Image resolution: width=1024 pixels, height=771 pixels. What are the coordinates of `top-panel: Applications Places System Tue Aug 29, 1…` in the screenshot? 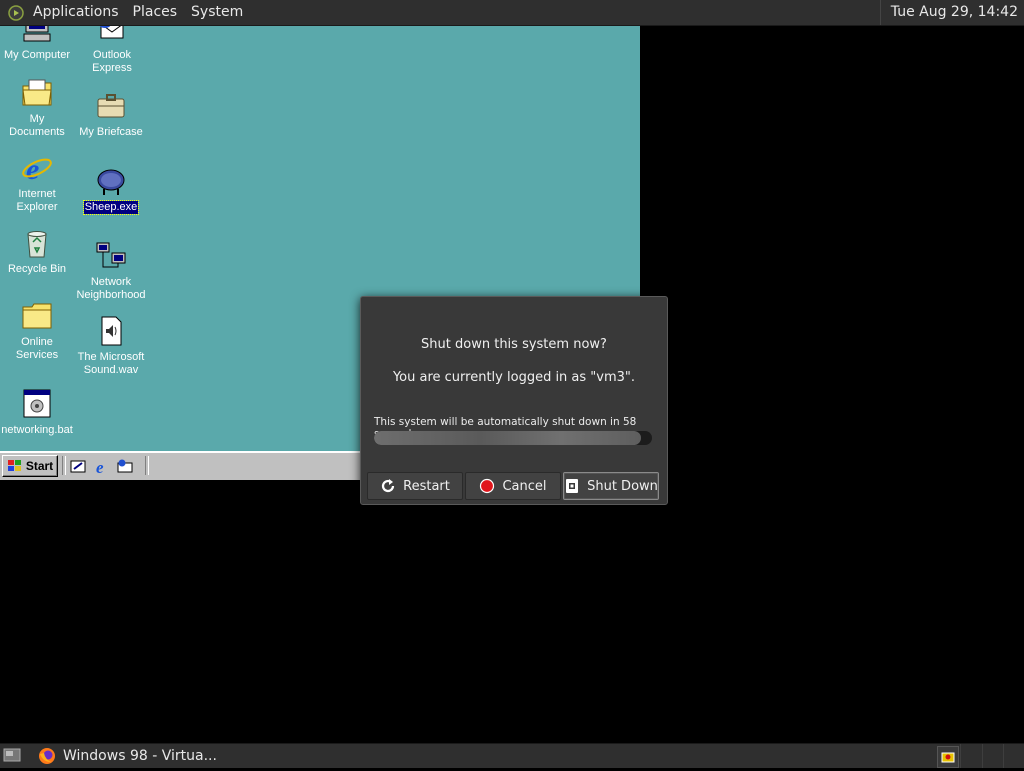 It's located at (512, 13).